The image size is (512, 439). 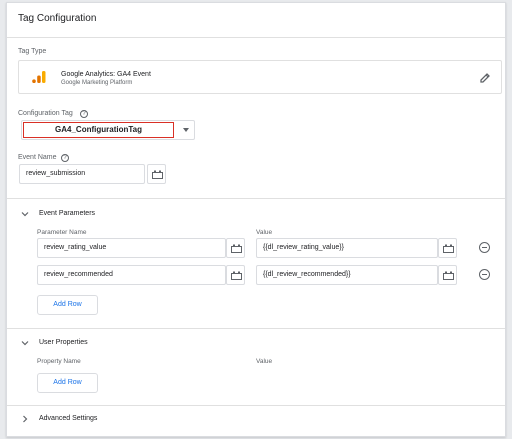 I want to click on event-name-input: review_submission, so click(x=82, y=174).